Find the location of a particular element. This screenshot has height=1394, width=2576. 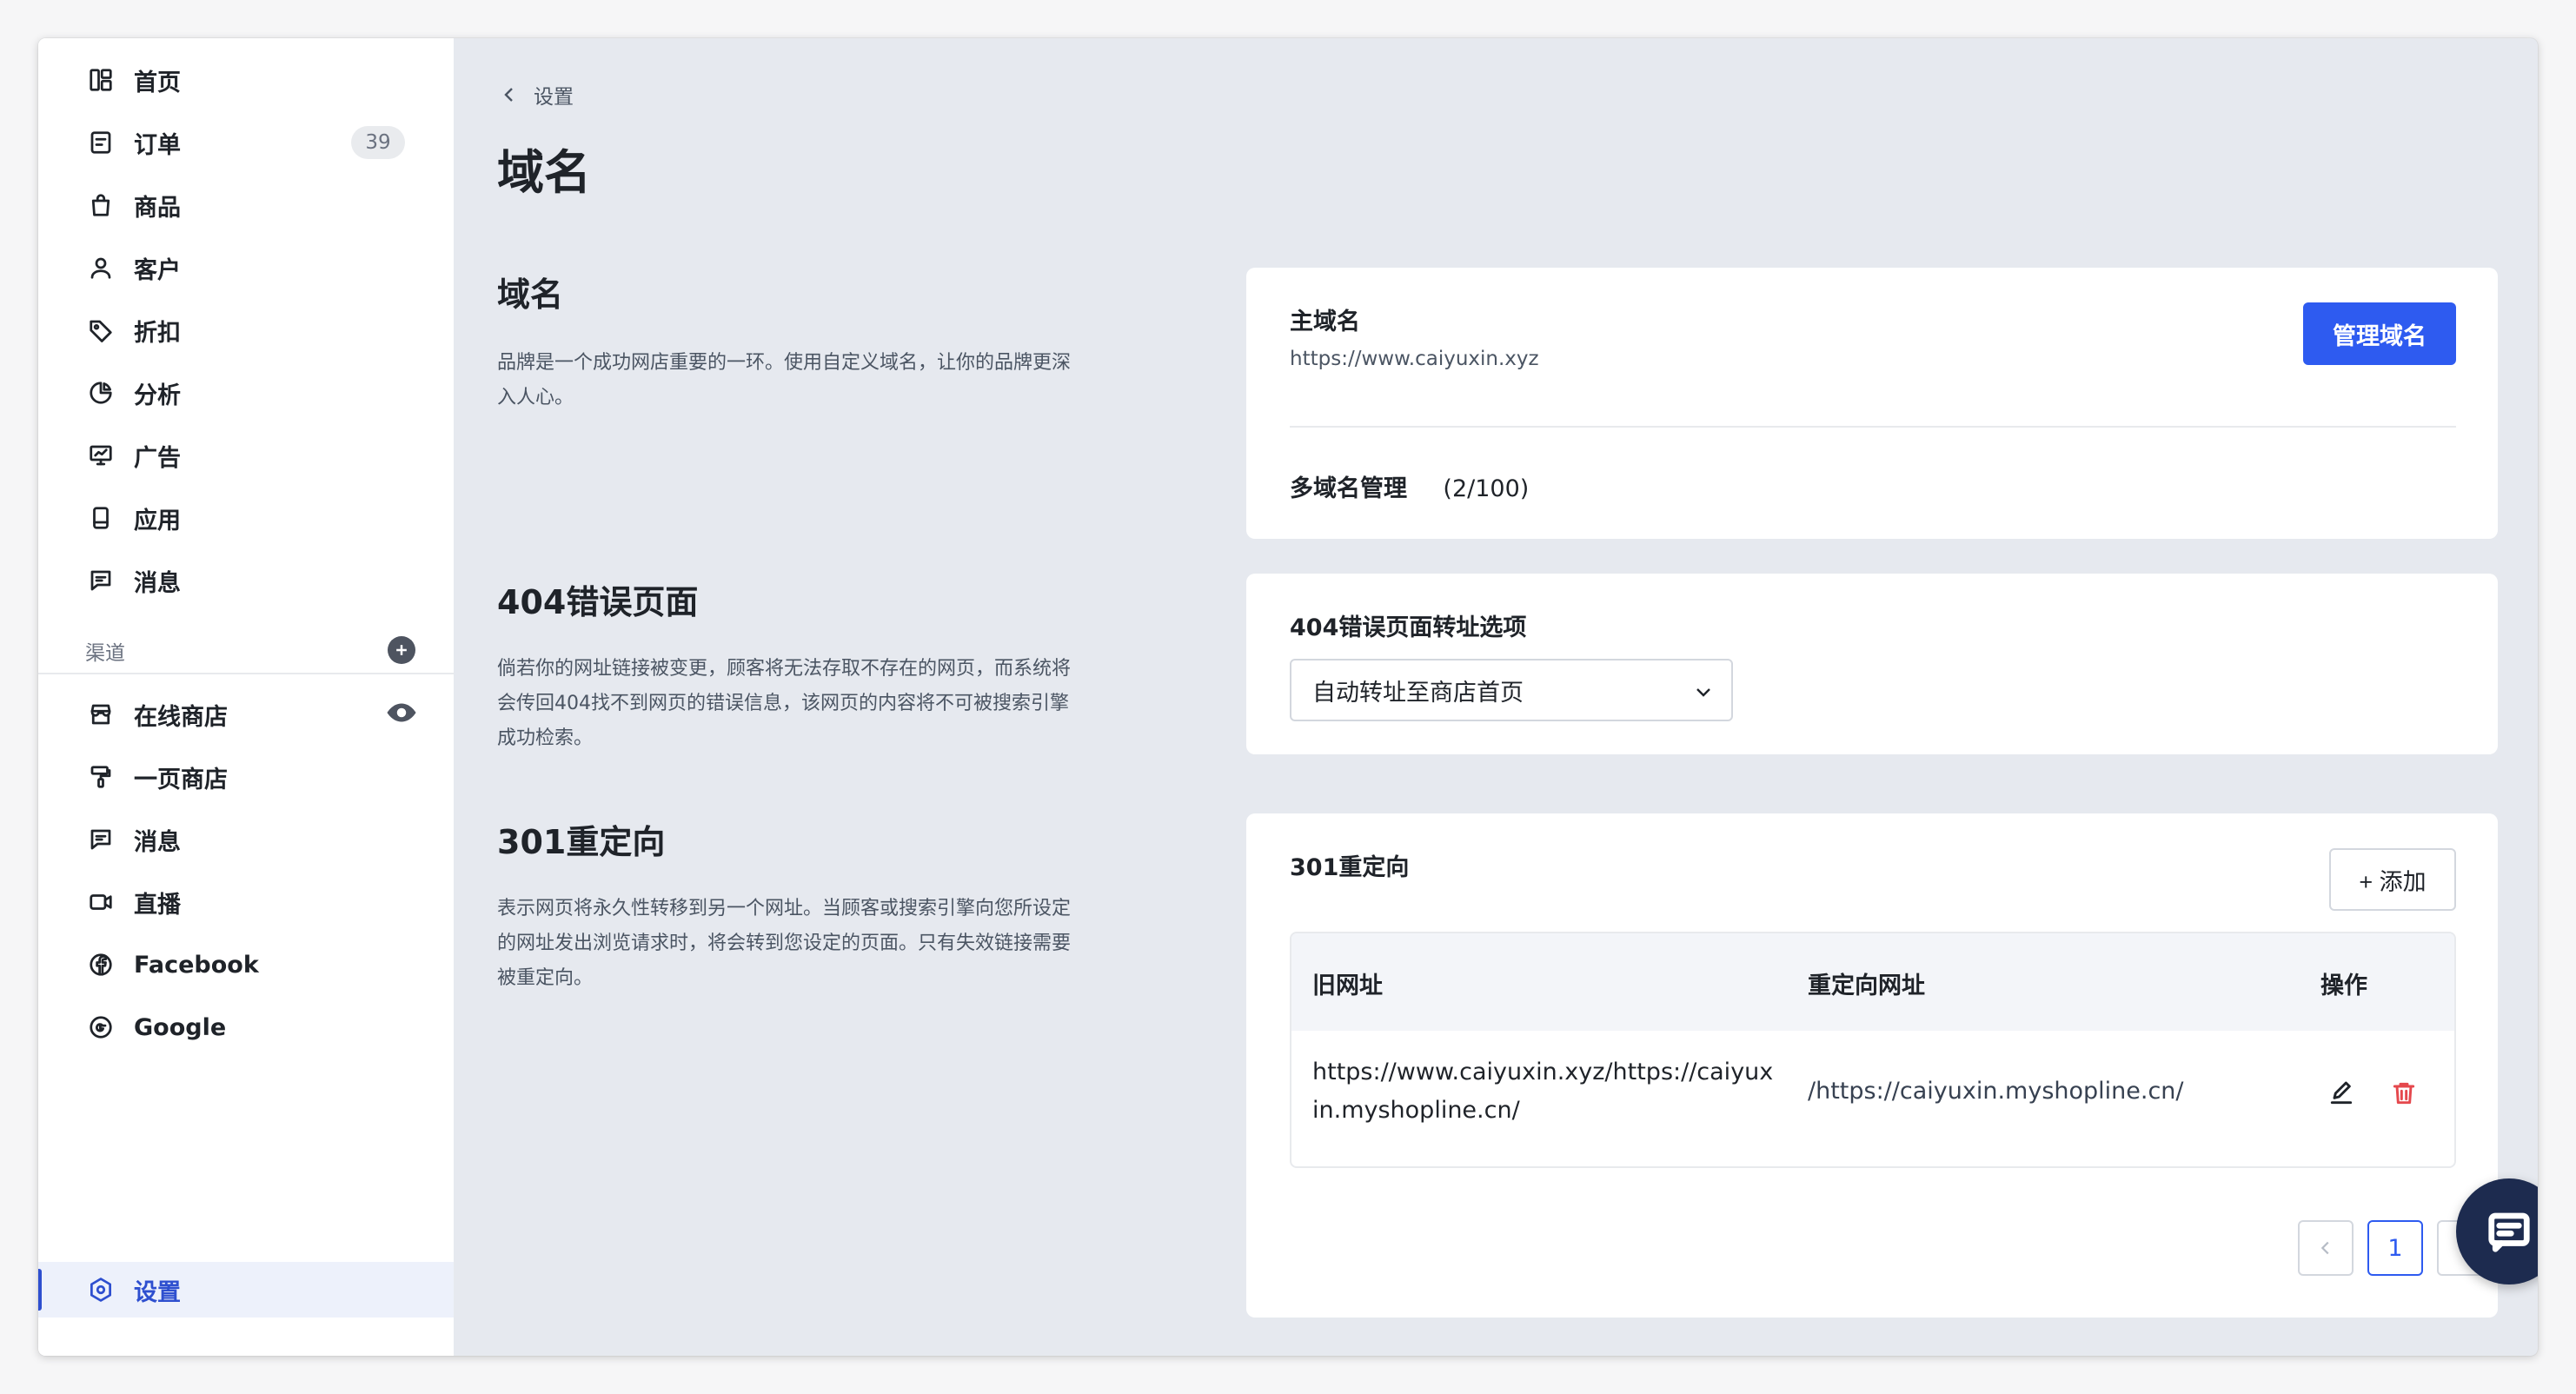

sidebar-item-google: Google is located at coordinates (246, 1027).